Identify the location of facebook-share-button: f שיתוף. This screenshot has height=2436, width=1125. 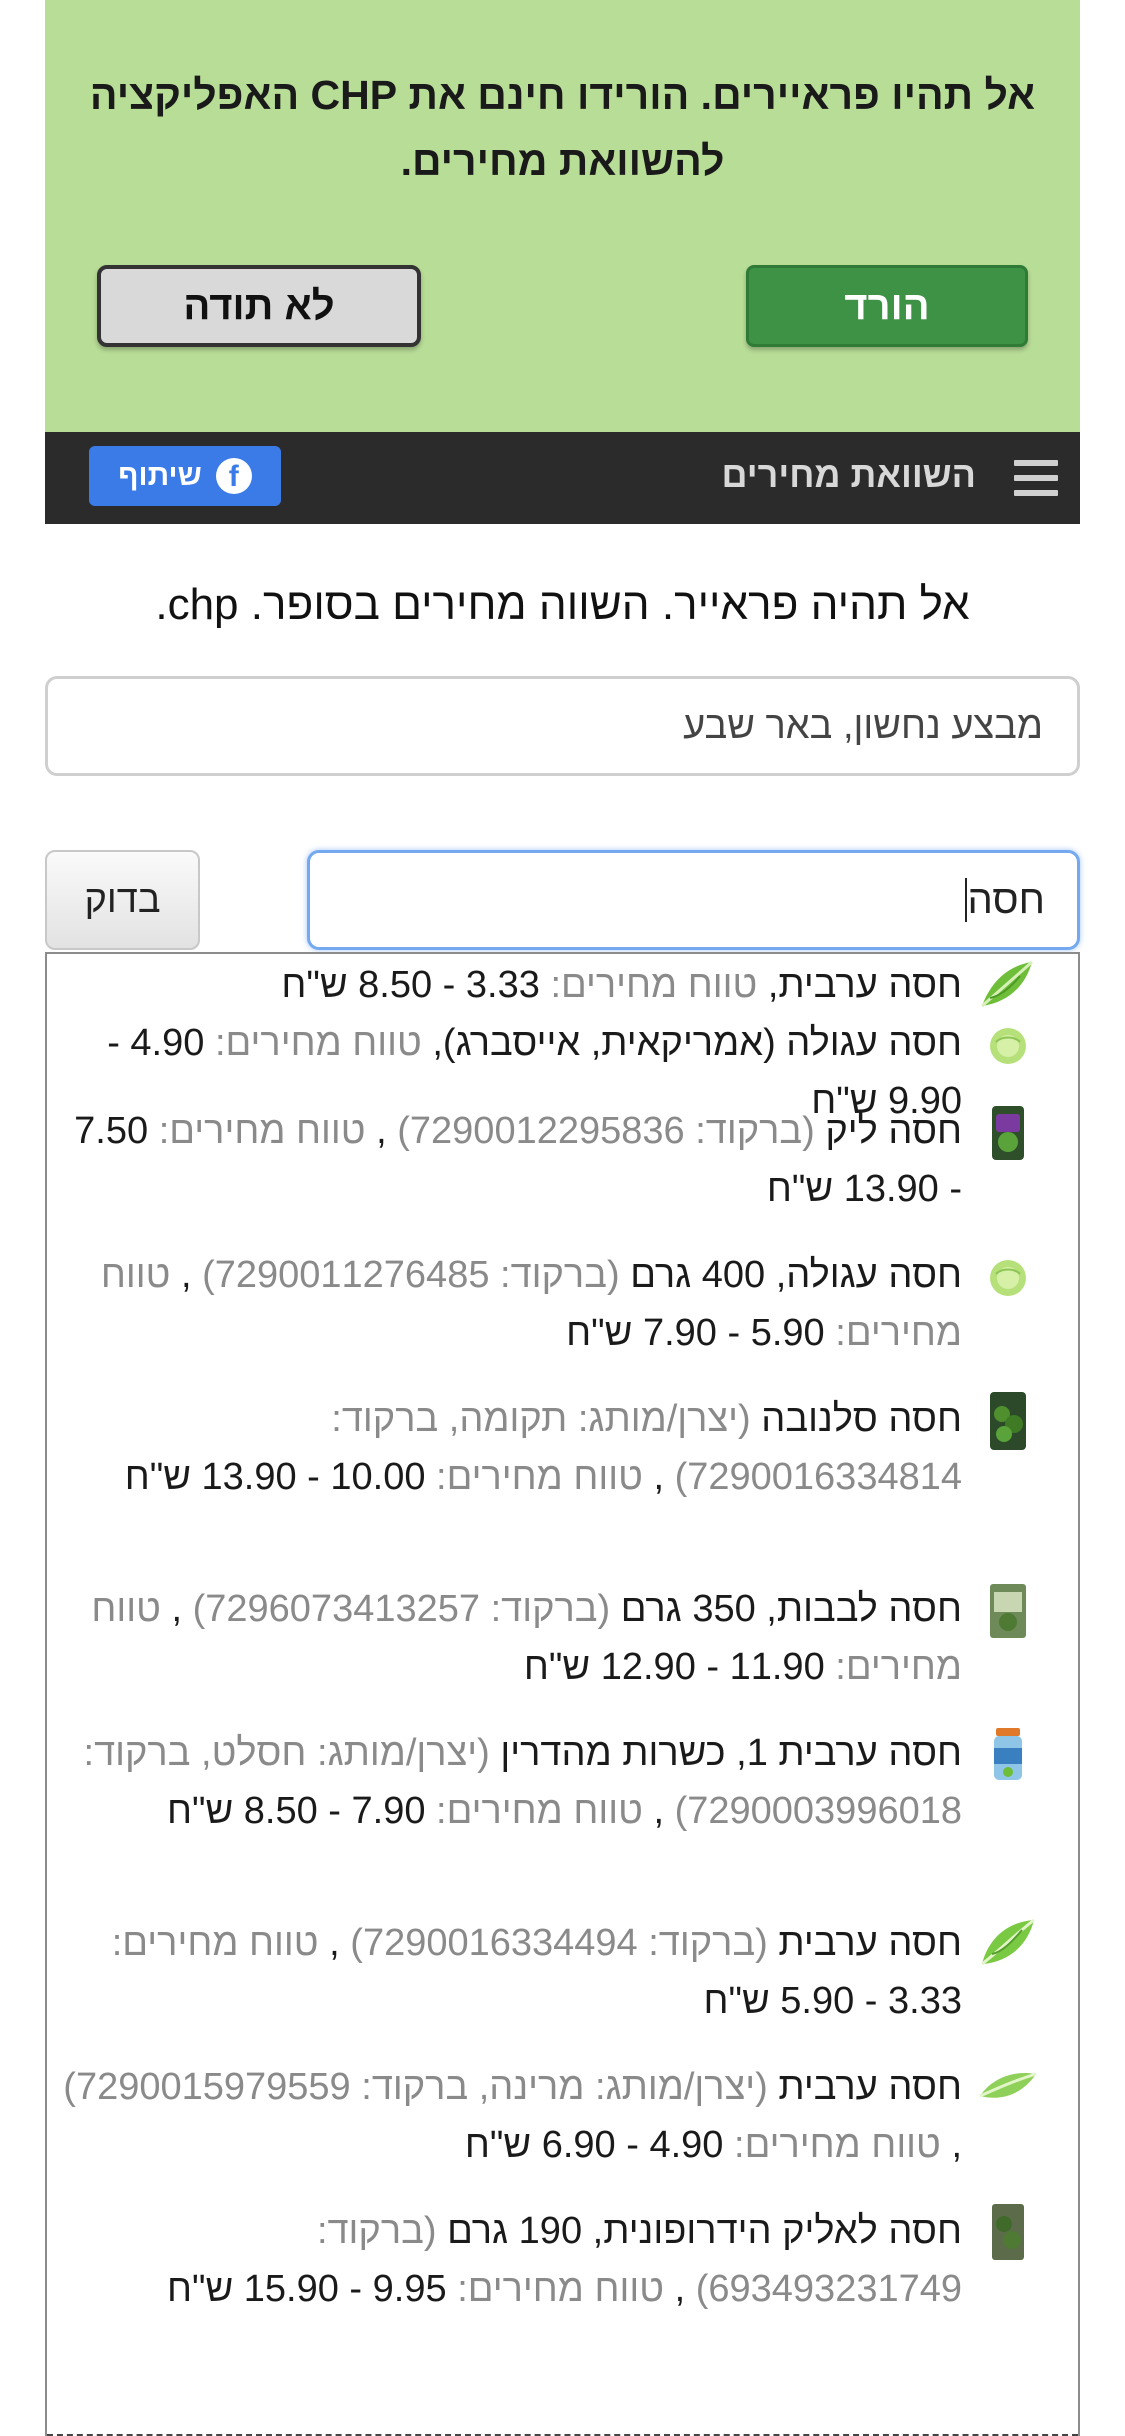
(185, 476).